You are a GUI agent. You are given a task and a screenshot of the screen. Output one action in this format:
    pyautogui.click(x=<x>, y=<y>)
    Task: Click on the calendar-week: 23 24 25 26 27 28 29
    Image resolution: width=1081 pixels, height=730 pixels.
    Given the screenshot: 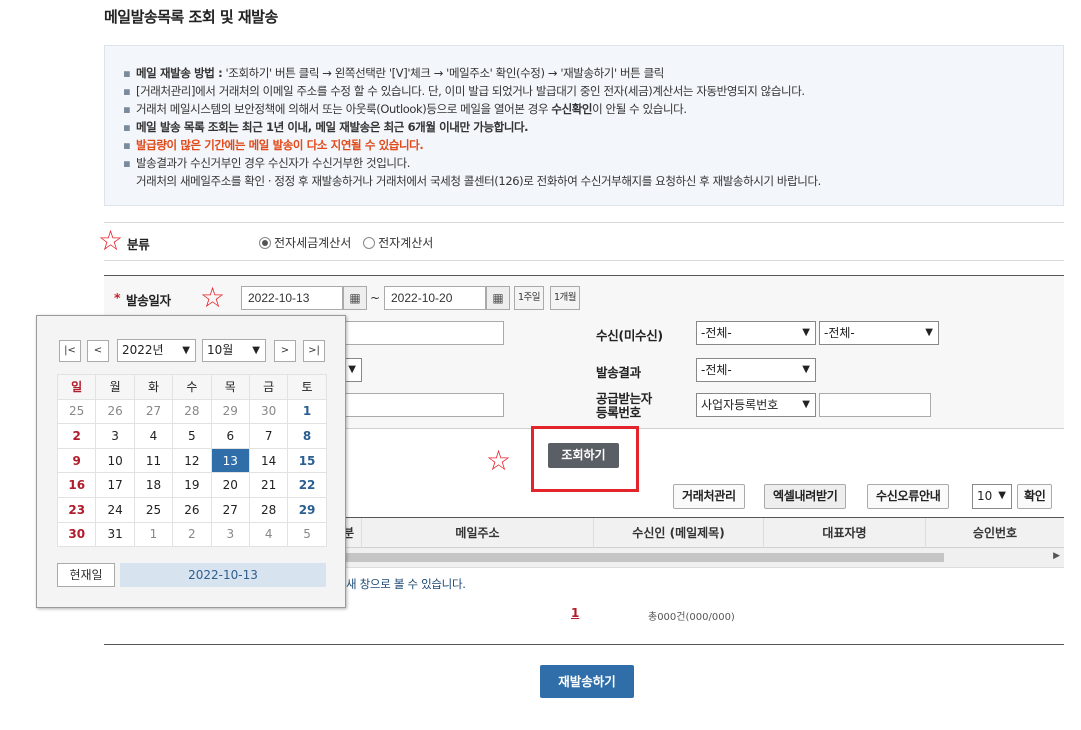 What is the action you would take?
    pyautogui.click(x=191, y=509)
    